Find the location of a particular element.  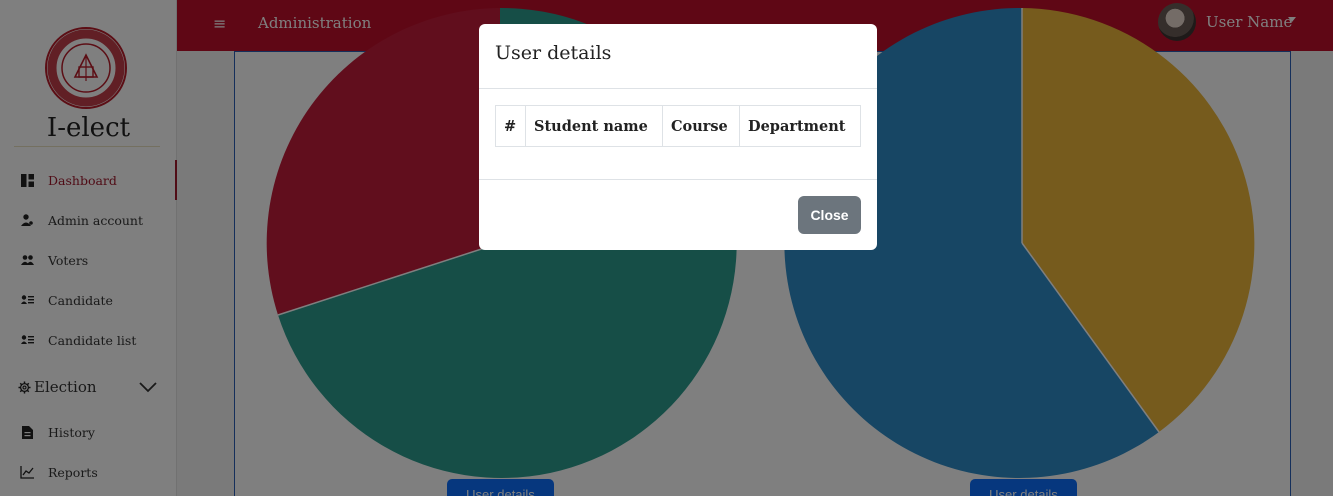

modal-title: User details is located at coordinates (553, 53).